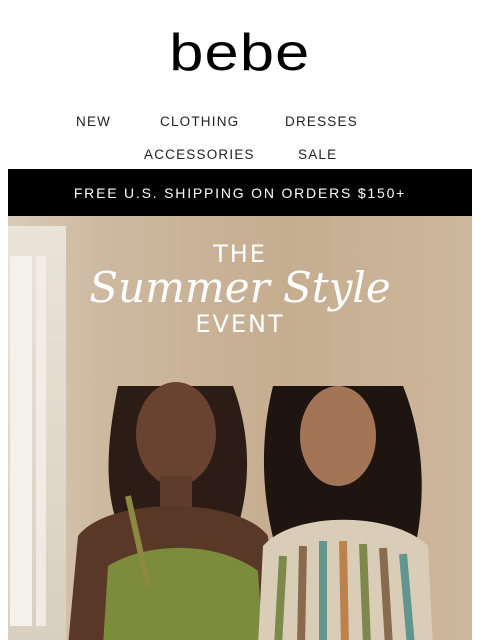 The height and width of the screenshot is (640, 480). I want to click on bebe-logo: bebe, so click(239, 53).